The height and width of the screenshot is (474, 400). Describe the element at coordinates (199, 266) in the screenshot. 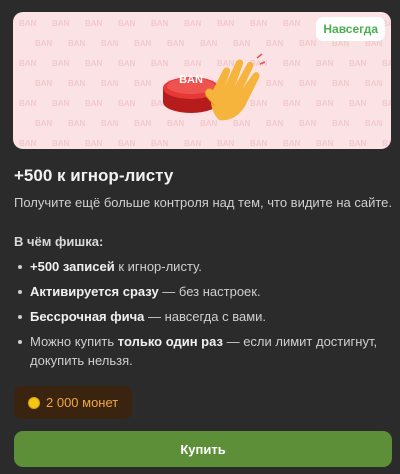

I see `feature-item: +500 записей к игнор-листу.` at that location.